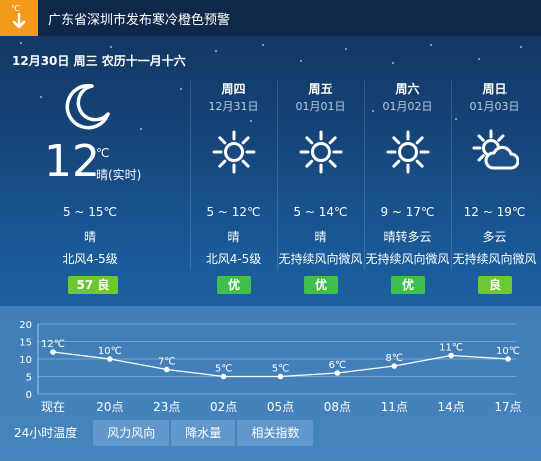  Describe the element at coordinates (90, 259) in the screenshot. I see `today-wind: 北风4-5级` at that location.